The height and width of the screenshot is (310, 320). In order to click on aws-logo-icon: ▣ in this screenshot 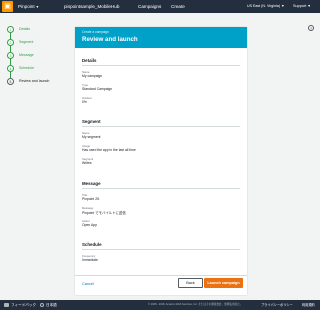, I will do `click(7, 6)`.